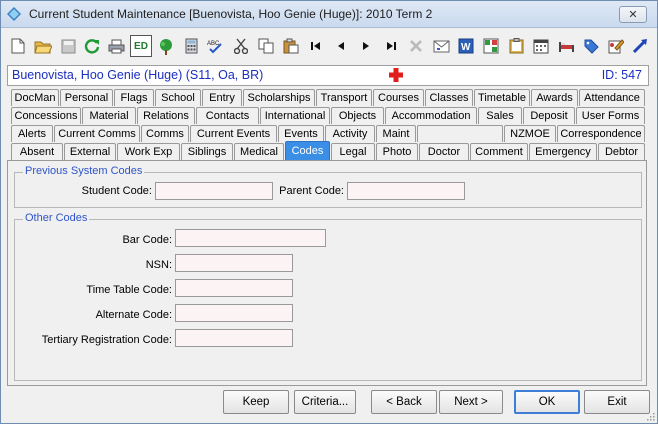 Image resolution: width=658 pixels, height=424 pixels. What do you see at coordinates (416, 46) in the screenshot?
I see `delete-icon` at bounding box center [416, 46].